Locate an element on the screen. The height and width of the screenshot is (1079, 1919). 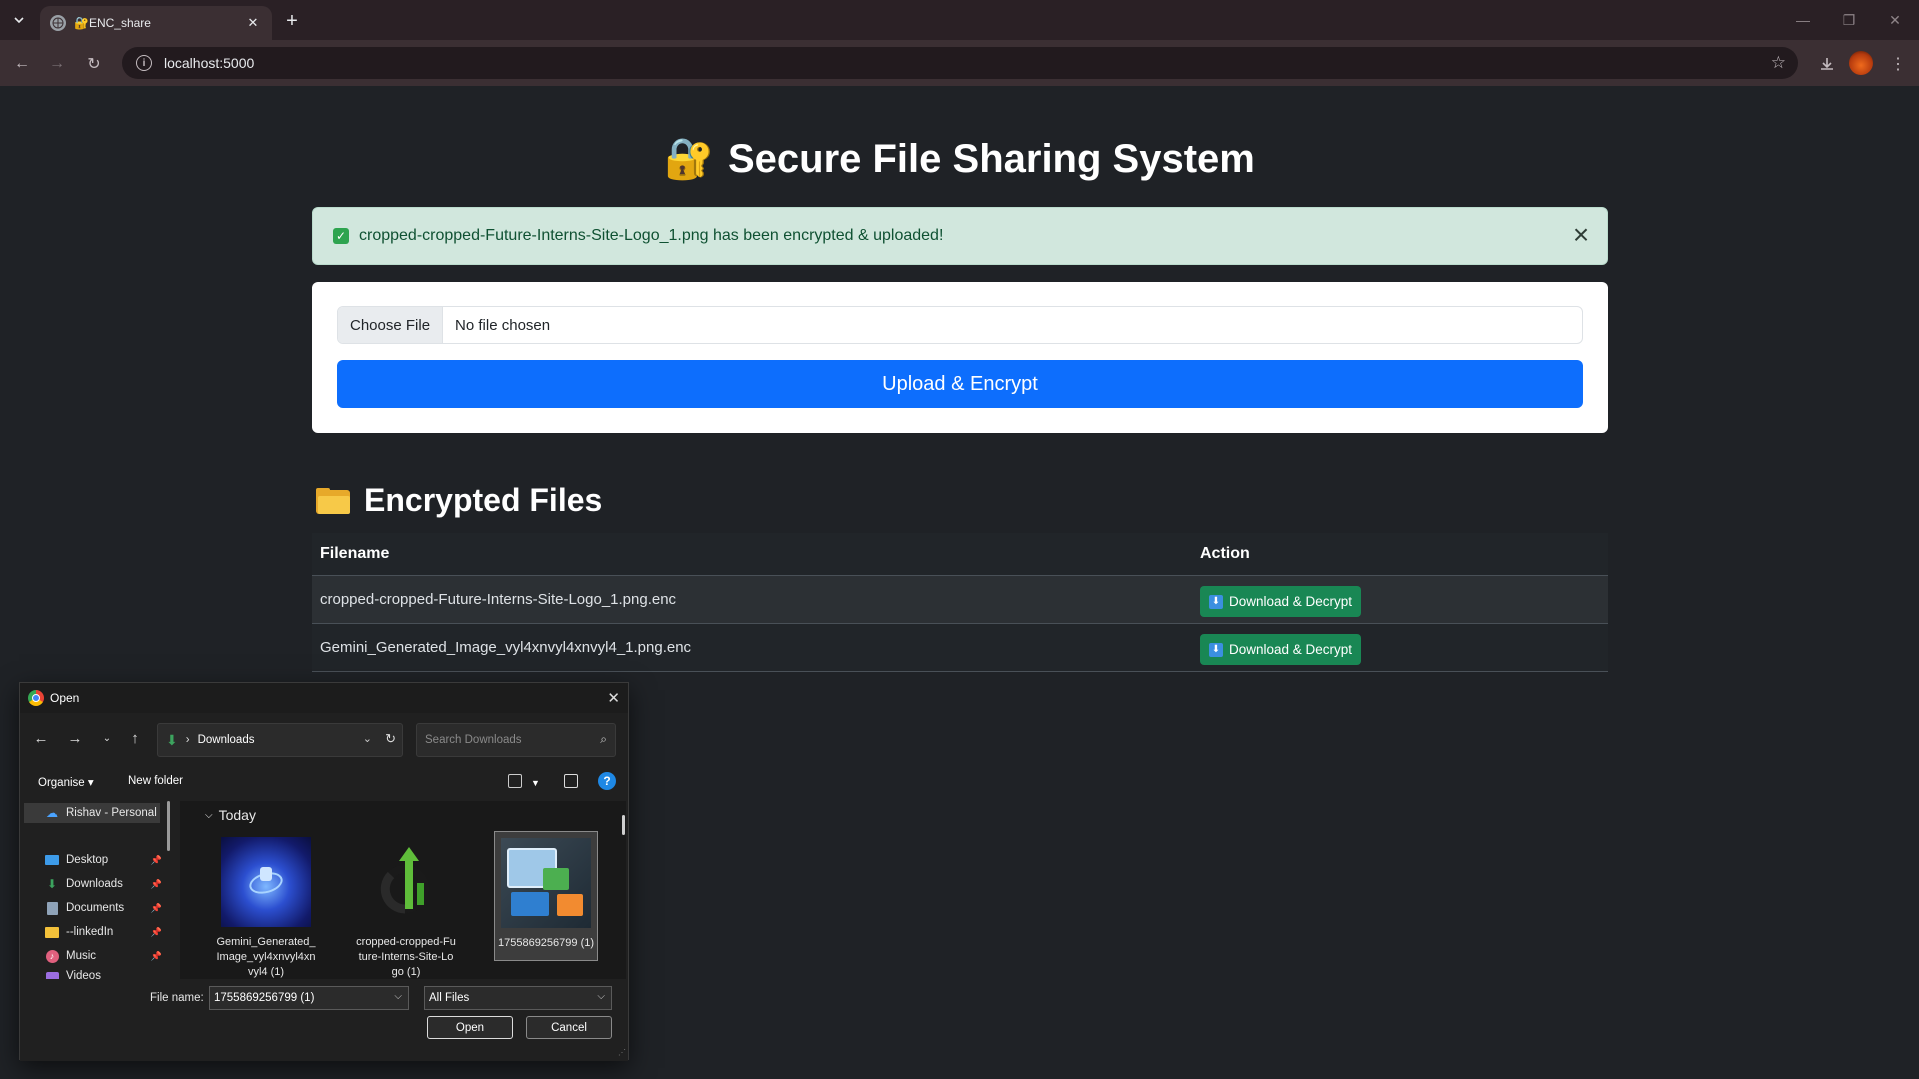
search-placeholder: Search Downloads is located at coordinates (473, 740).